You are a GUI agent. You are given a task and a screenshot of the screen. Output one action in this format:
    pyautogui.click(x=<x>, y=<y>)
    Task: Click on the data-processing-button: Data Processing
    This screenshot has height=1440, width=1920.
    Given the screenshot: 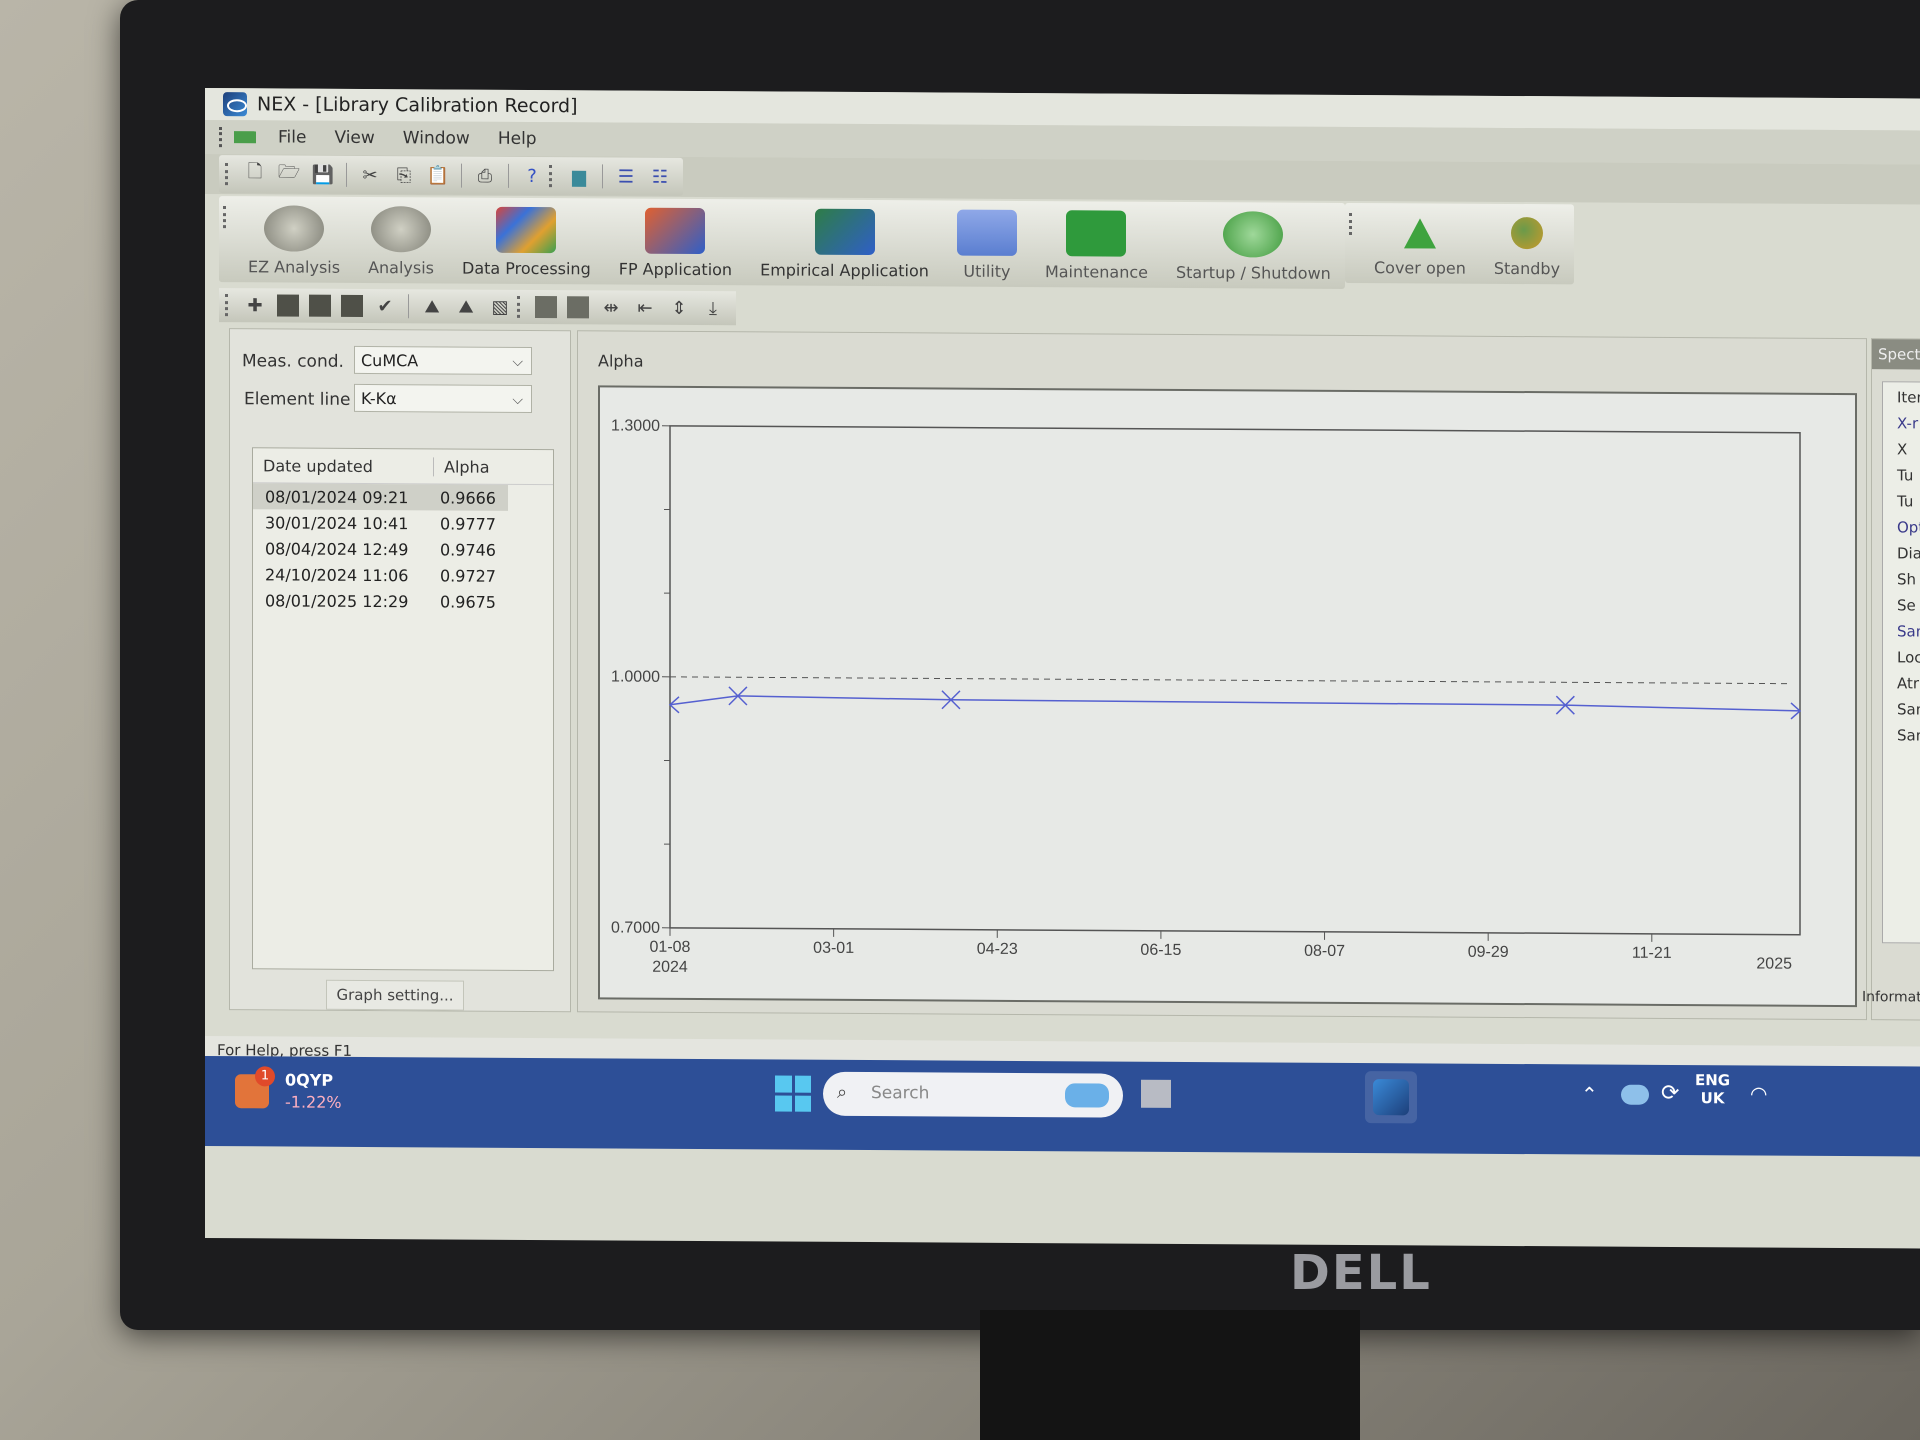 What is the action you would take?
    pyautogui.click(x=526, y=240)
    